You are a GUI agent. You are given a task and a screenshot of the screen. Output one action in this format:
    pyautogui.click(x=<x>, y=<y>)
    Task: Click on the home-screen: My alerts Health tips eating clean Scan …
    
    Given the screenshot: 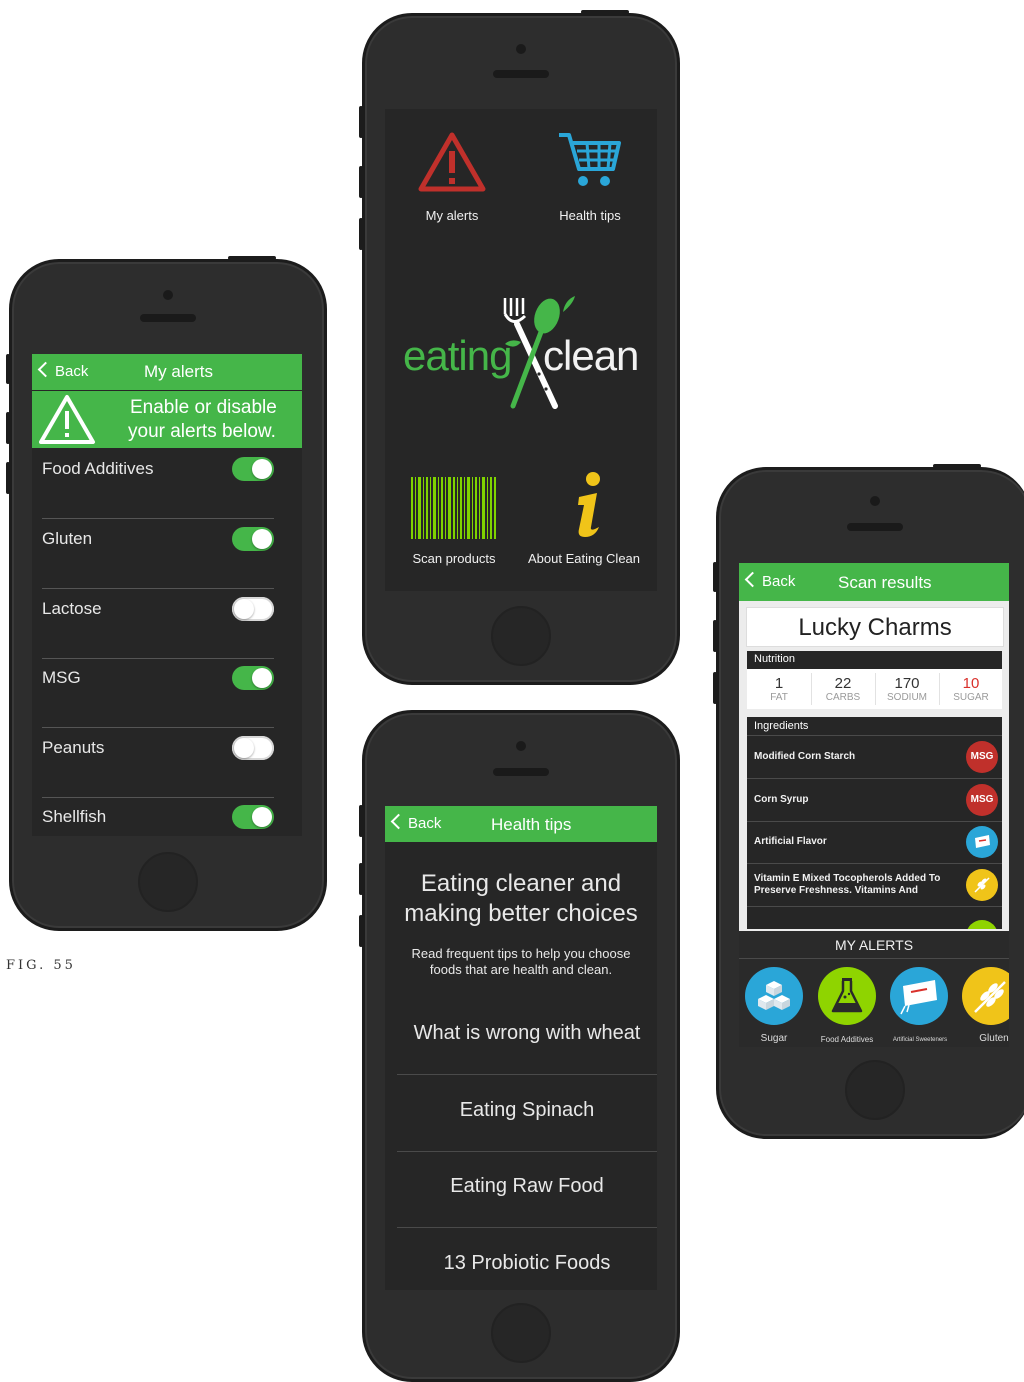 What is the action you would take?
    pyautogui.click(x=521, y=350)
    